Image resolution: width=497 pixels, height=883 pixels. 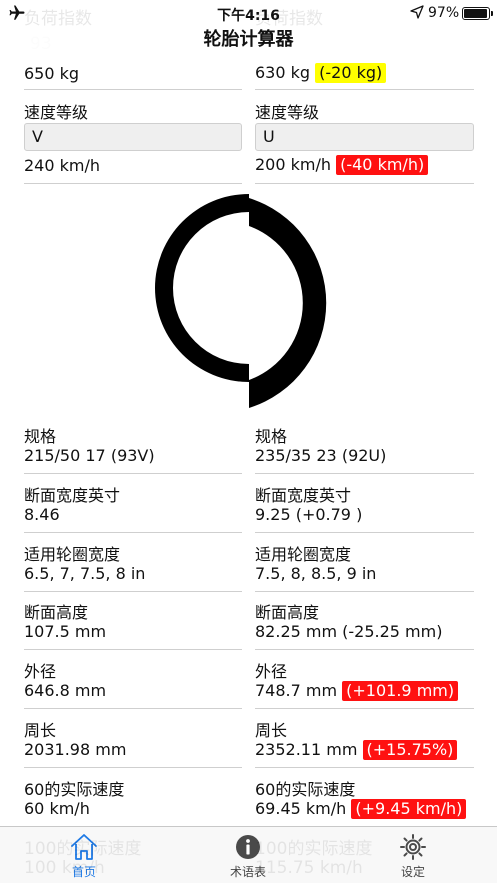 I want to click on spec-value-text: 82.25 mm (-25.25 mm), so click(x=349, y=631).